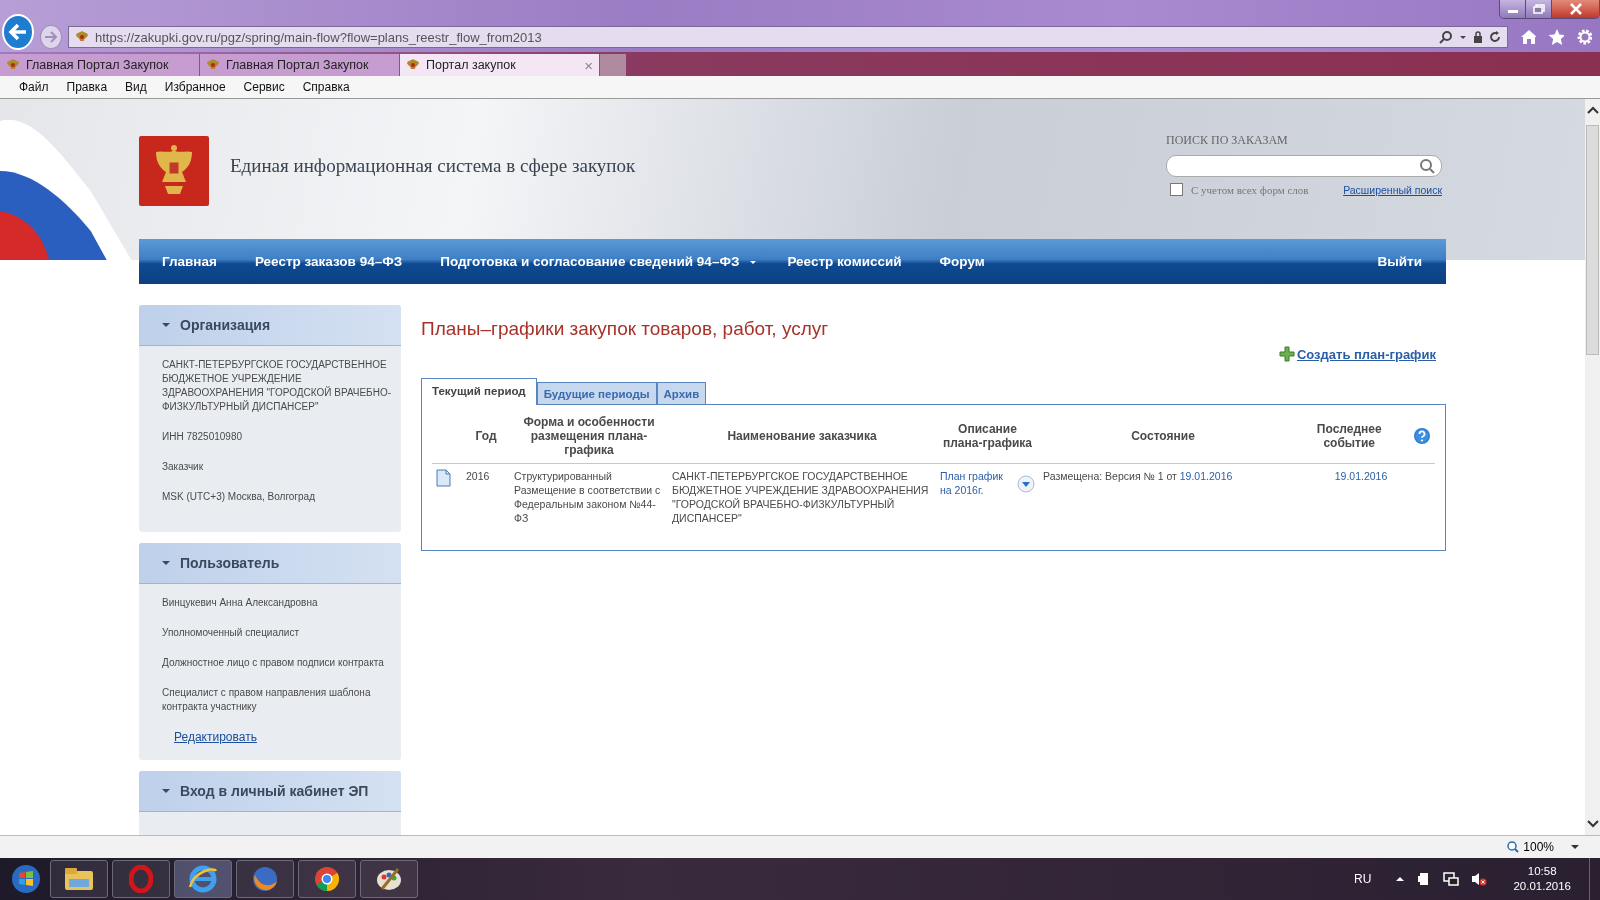  Describe the element at coordinates (1400, 879) in the screenshot. I see `show-hidden-icons-icon` at that location.